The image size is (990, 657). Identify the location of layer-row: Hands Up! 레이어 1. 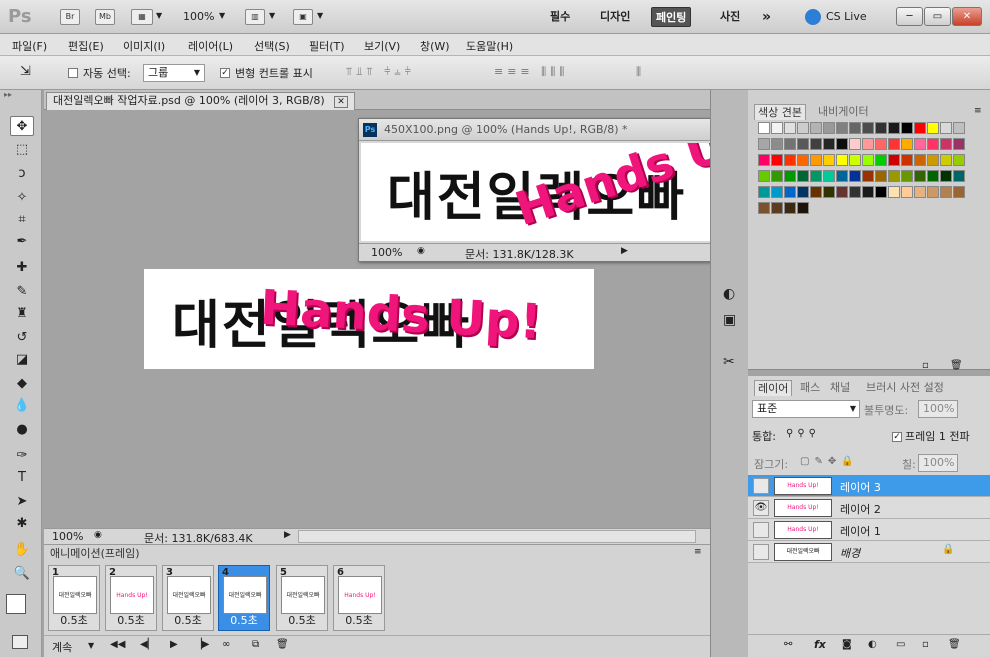
(869, 530).